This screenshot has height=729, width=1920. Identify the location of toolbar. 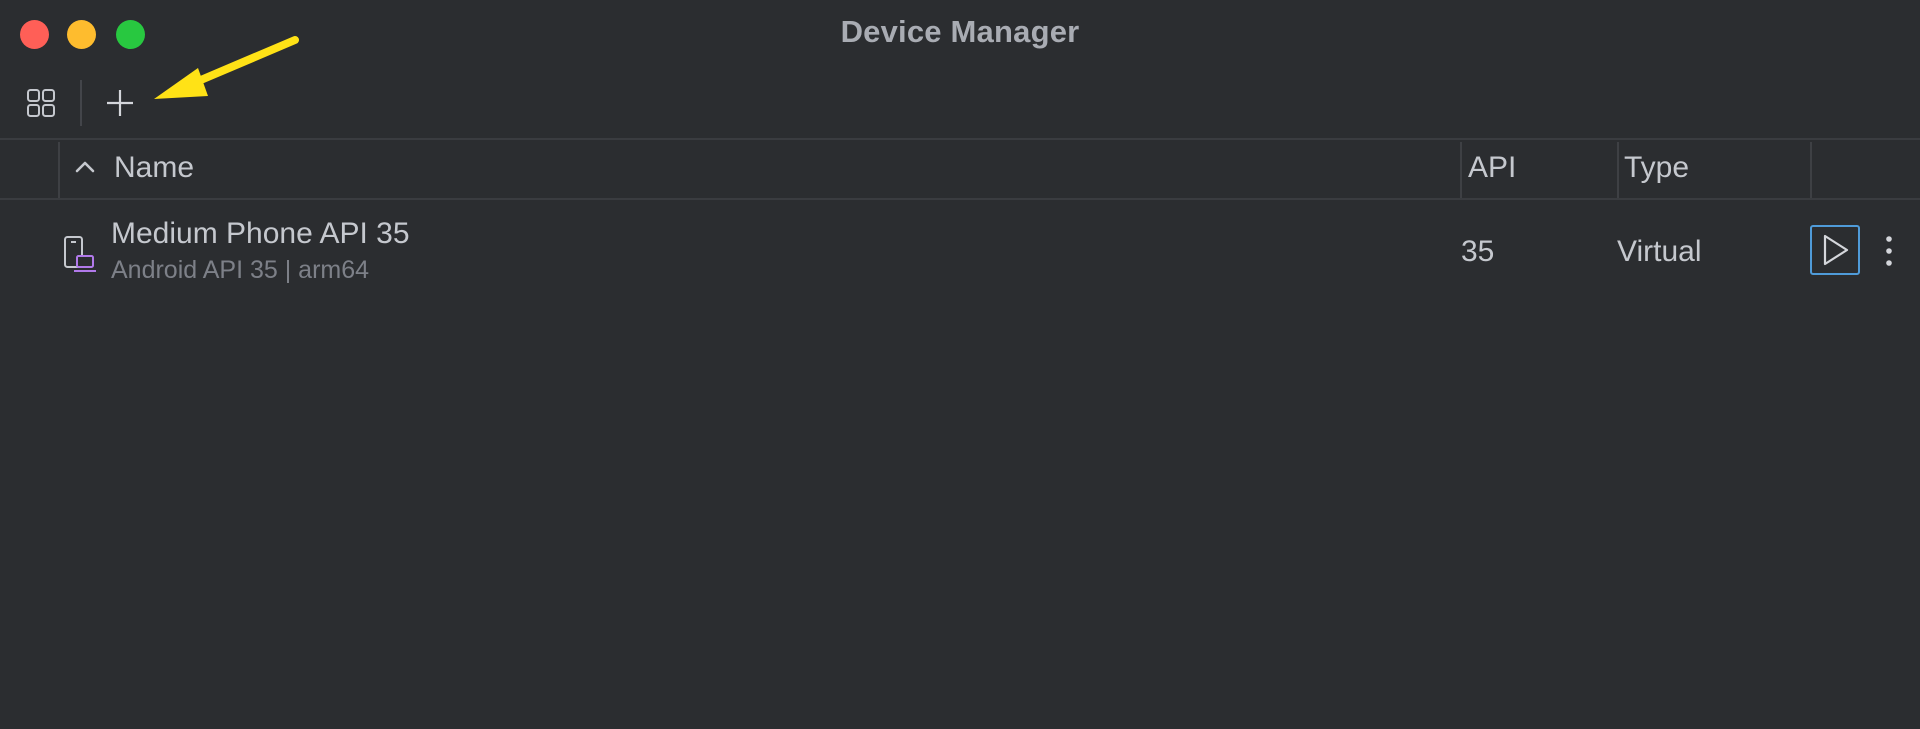
(960, 103).